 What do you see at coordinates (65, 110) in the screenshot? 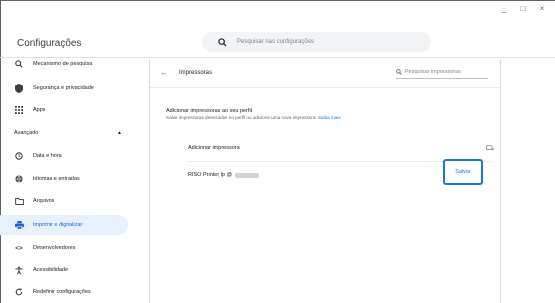
I see `sidebar-item-apps: Apps` at bounding box center [65, 110].